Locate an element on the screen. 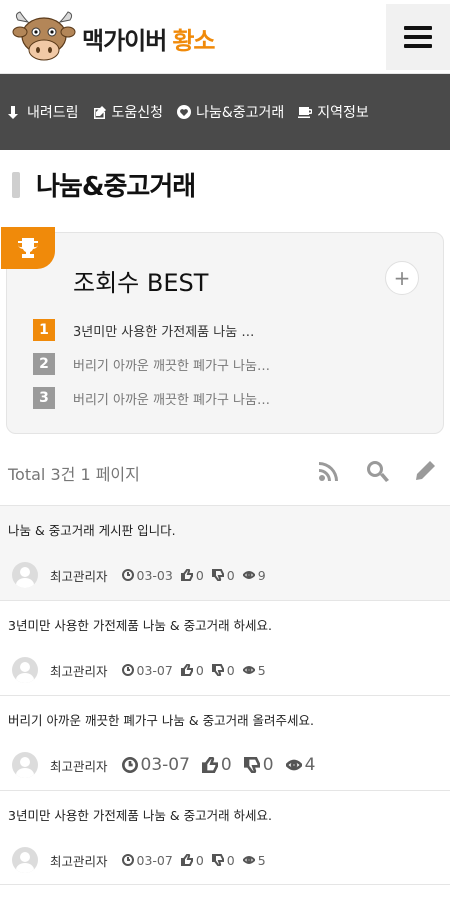  nav-item-label: 도움신청 is located at coordinates (137, 113).